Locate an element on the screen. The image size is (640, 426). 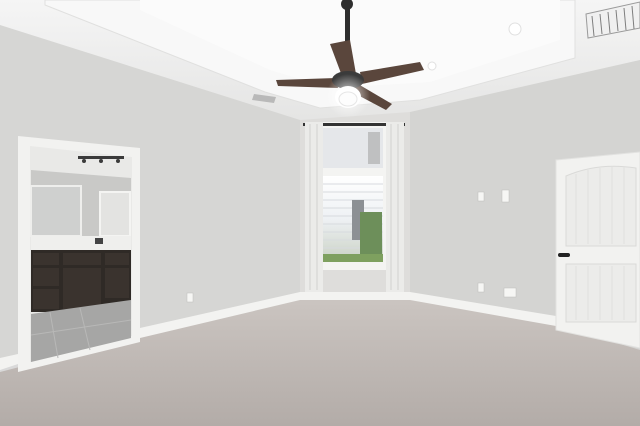
window is located at coordinates (353, 196).